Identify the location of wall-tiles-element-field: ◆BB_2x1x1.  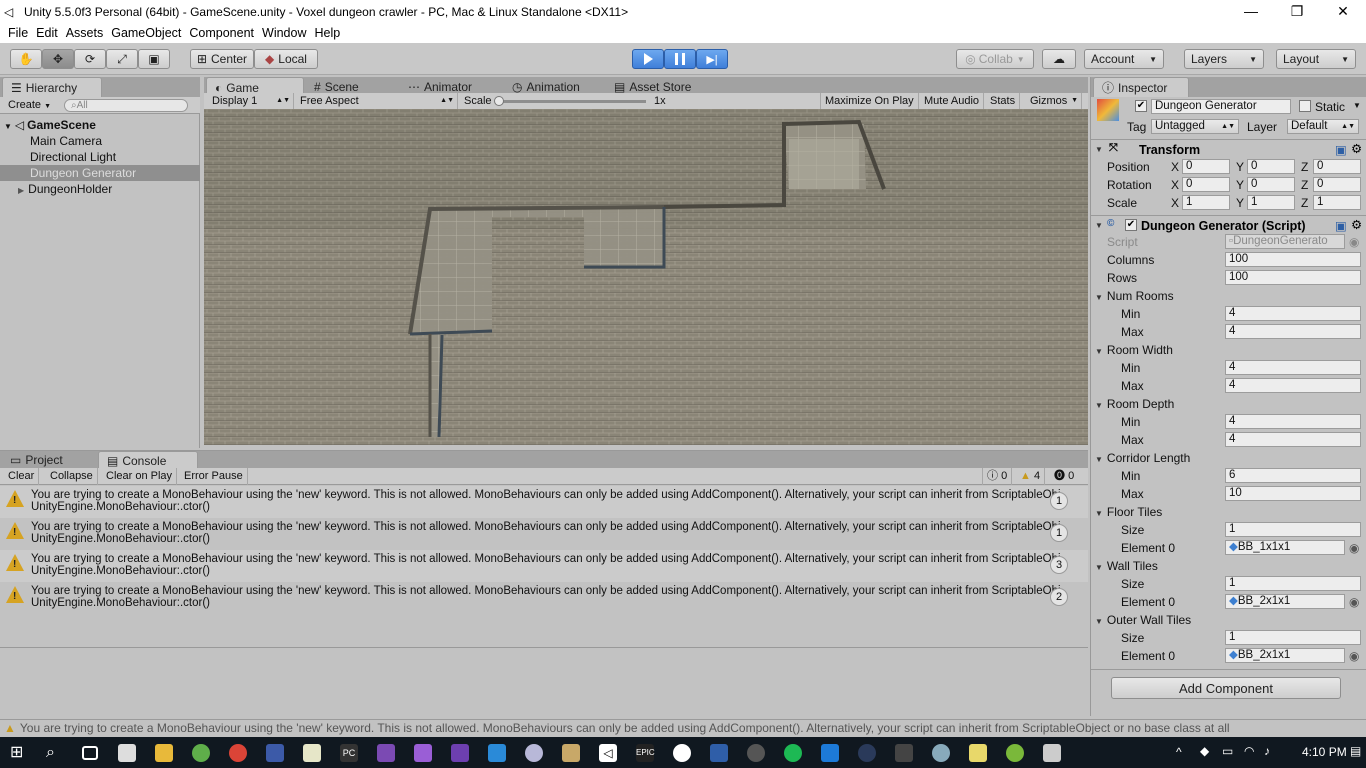
(1285, 601).